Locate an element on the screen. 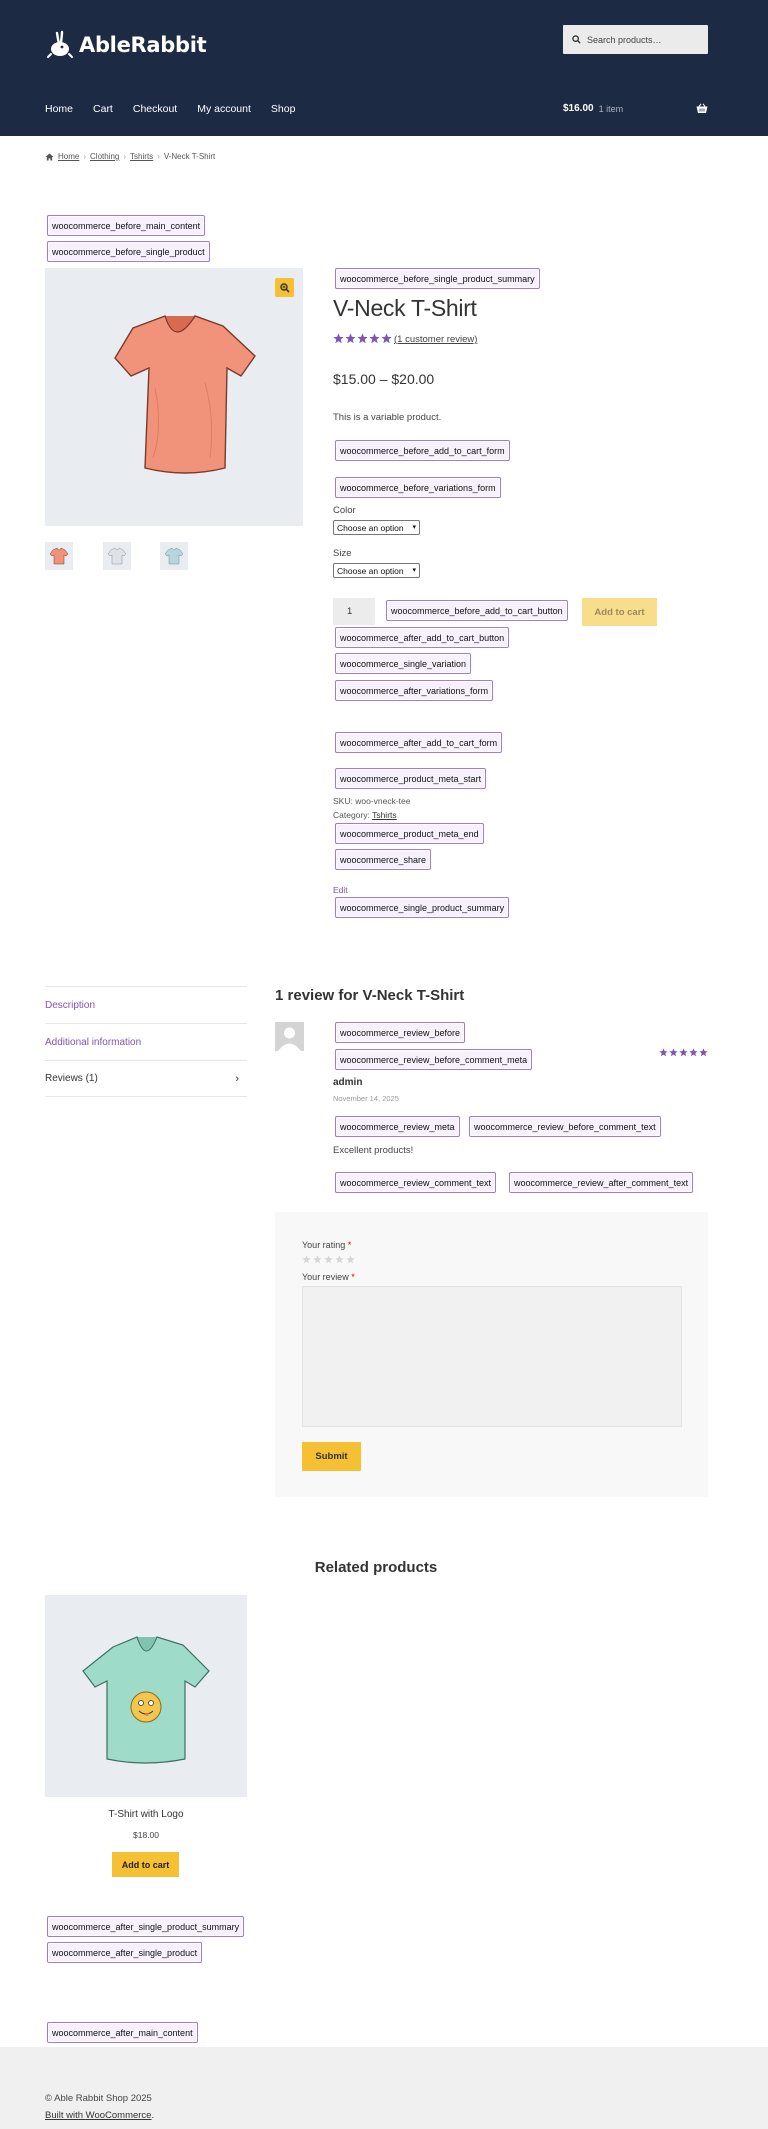 This screenshot has width=768, height=2129. mini-cart: $16.00 1 item is located at coordinates (635, 108).